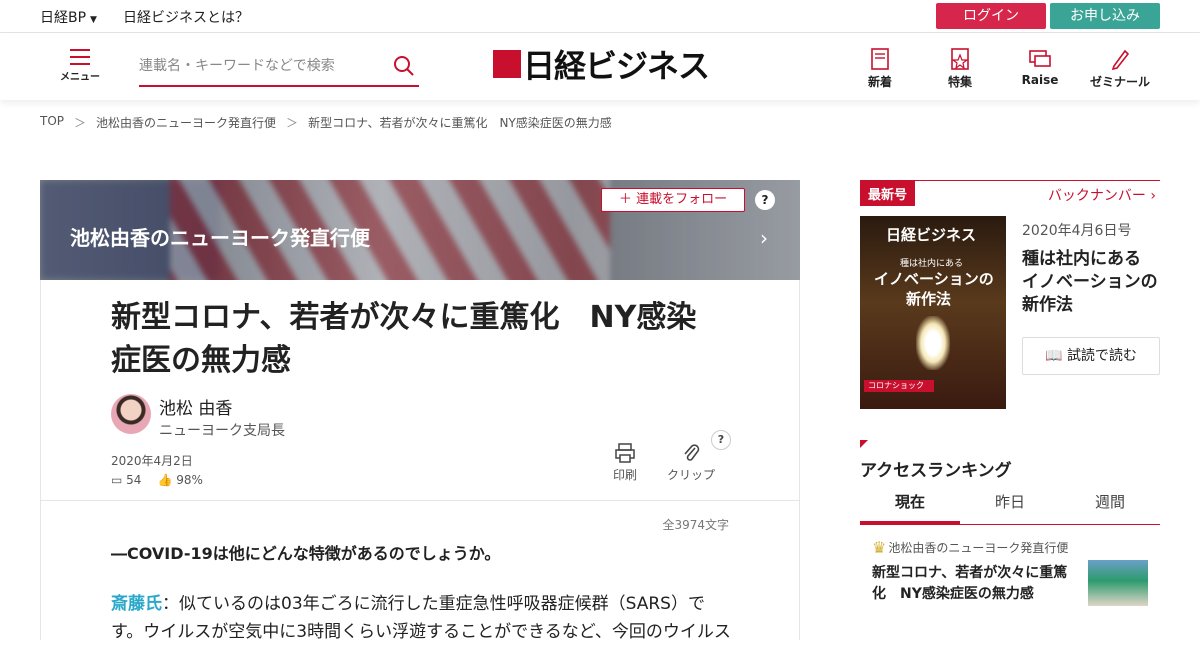 Image resolution: width=1200 pixels, height=646 pixels. Describe the element at coordinates (764, 238) in the screenshot. I see `chevron-right-icon: ›` at that location.